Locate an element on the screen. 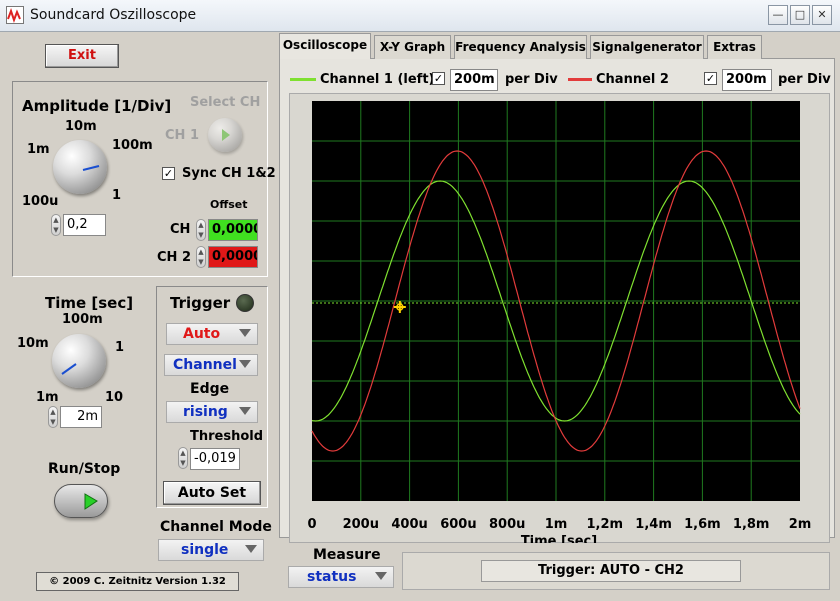 The image size is (840, 601). threshold-input: -0,019 is located at coordinates (215, 459).